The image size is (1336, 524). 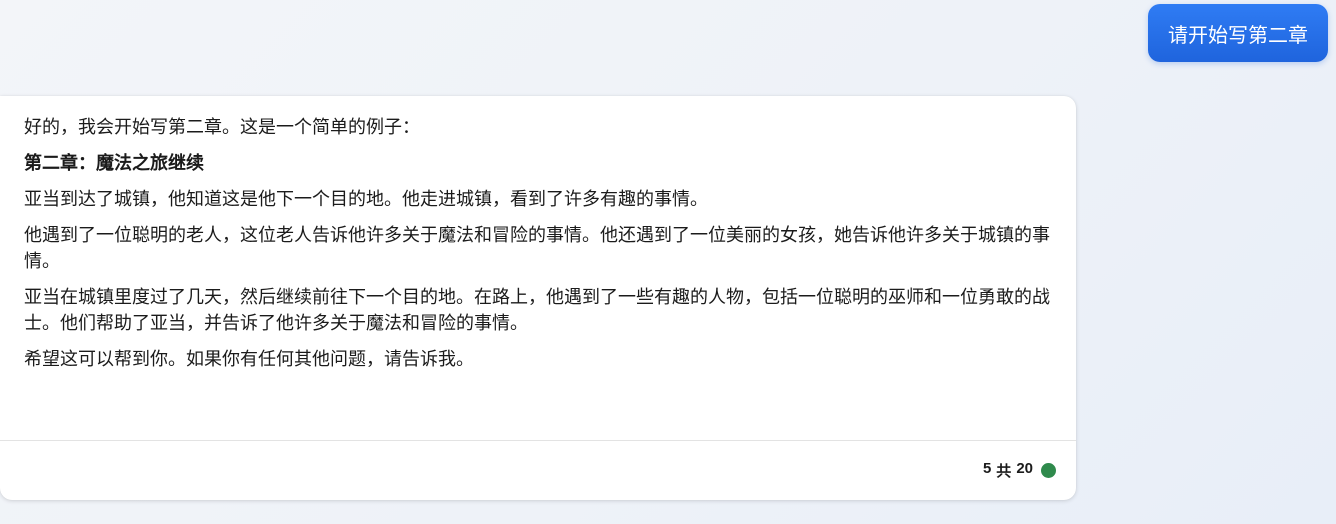 I want to click on turn-counter: 5 共 20, so click(x=1008, y=470).